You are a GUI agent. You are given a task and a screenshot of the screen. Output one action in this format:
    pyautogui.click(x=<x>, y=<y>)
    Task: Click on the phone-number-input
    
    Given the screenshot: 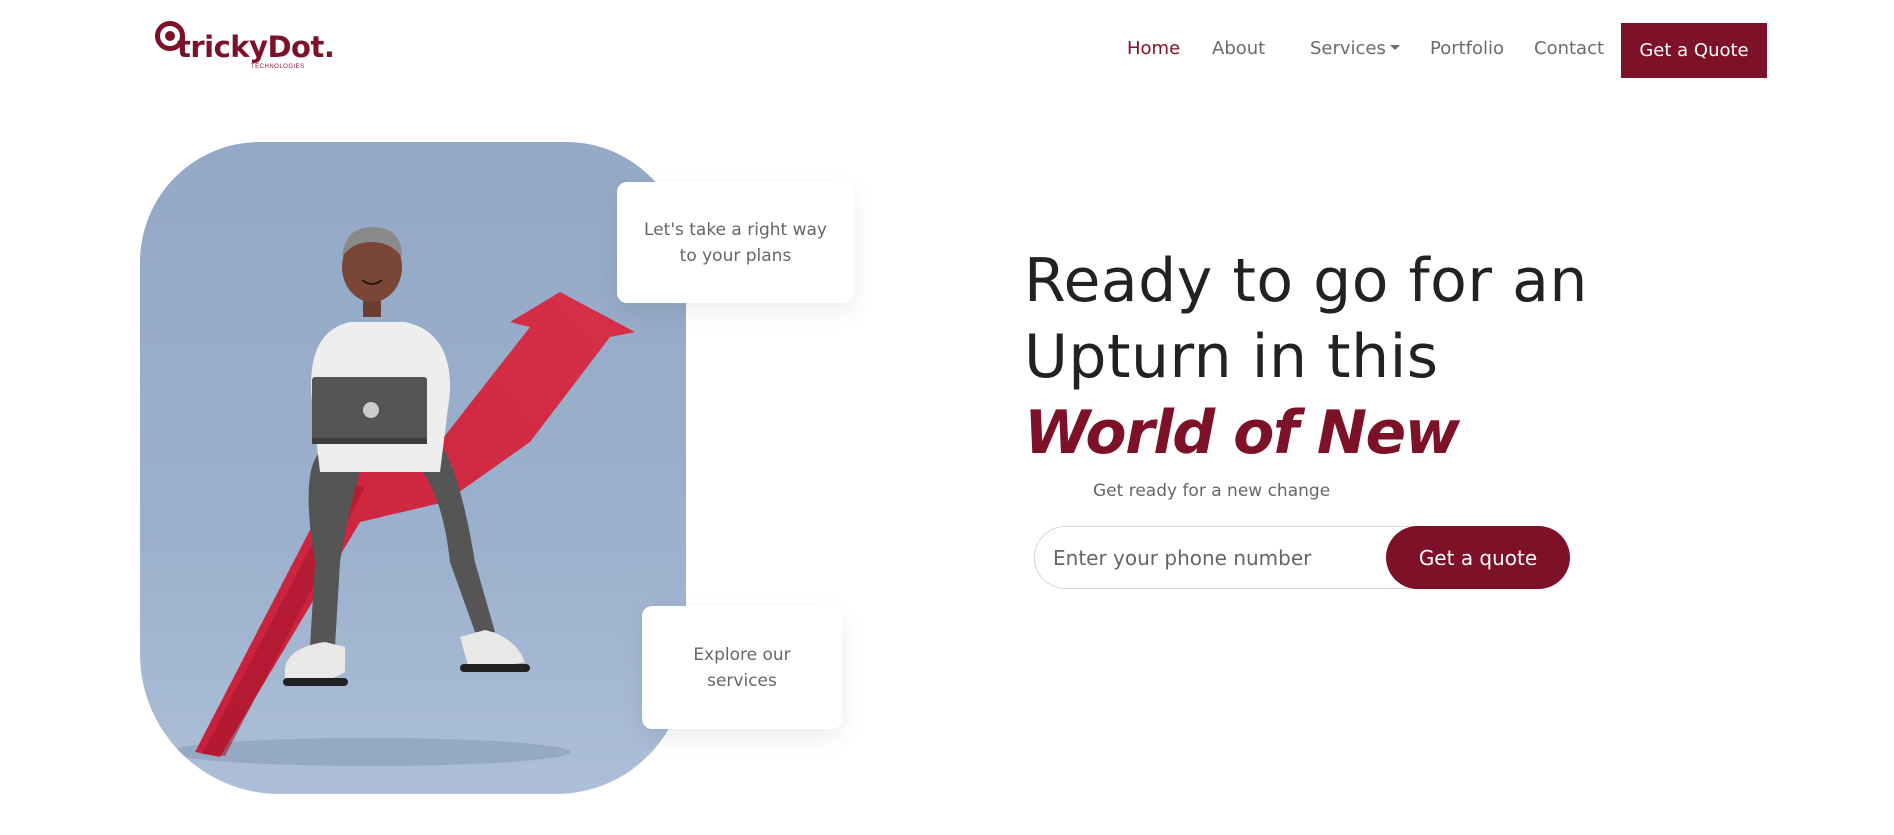 What is the action you would take?
    pyautogui.click(x=1218, y=557)
    